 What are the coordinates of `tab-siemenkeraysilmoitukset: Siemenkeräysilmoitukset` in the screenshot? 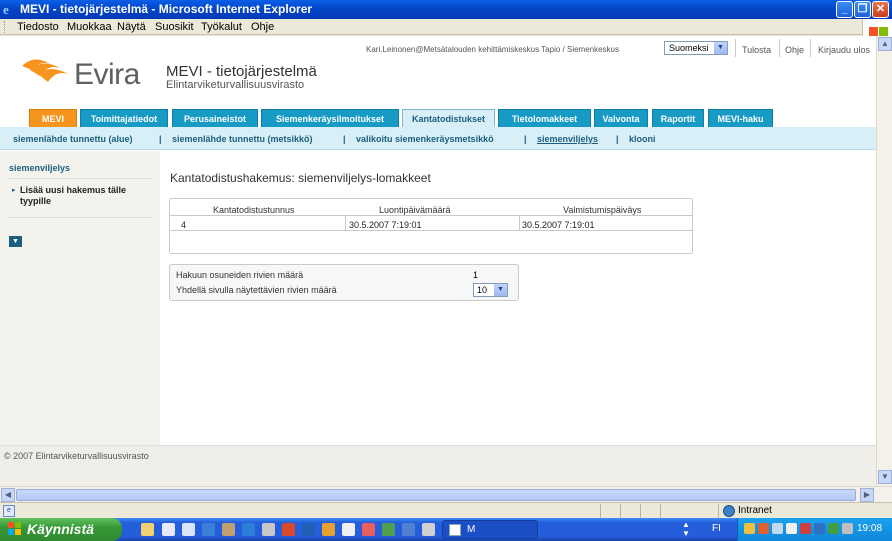 It's located at (330, 118).